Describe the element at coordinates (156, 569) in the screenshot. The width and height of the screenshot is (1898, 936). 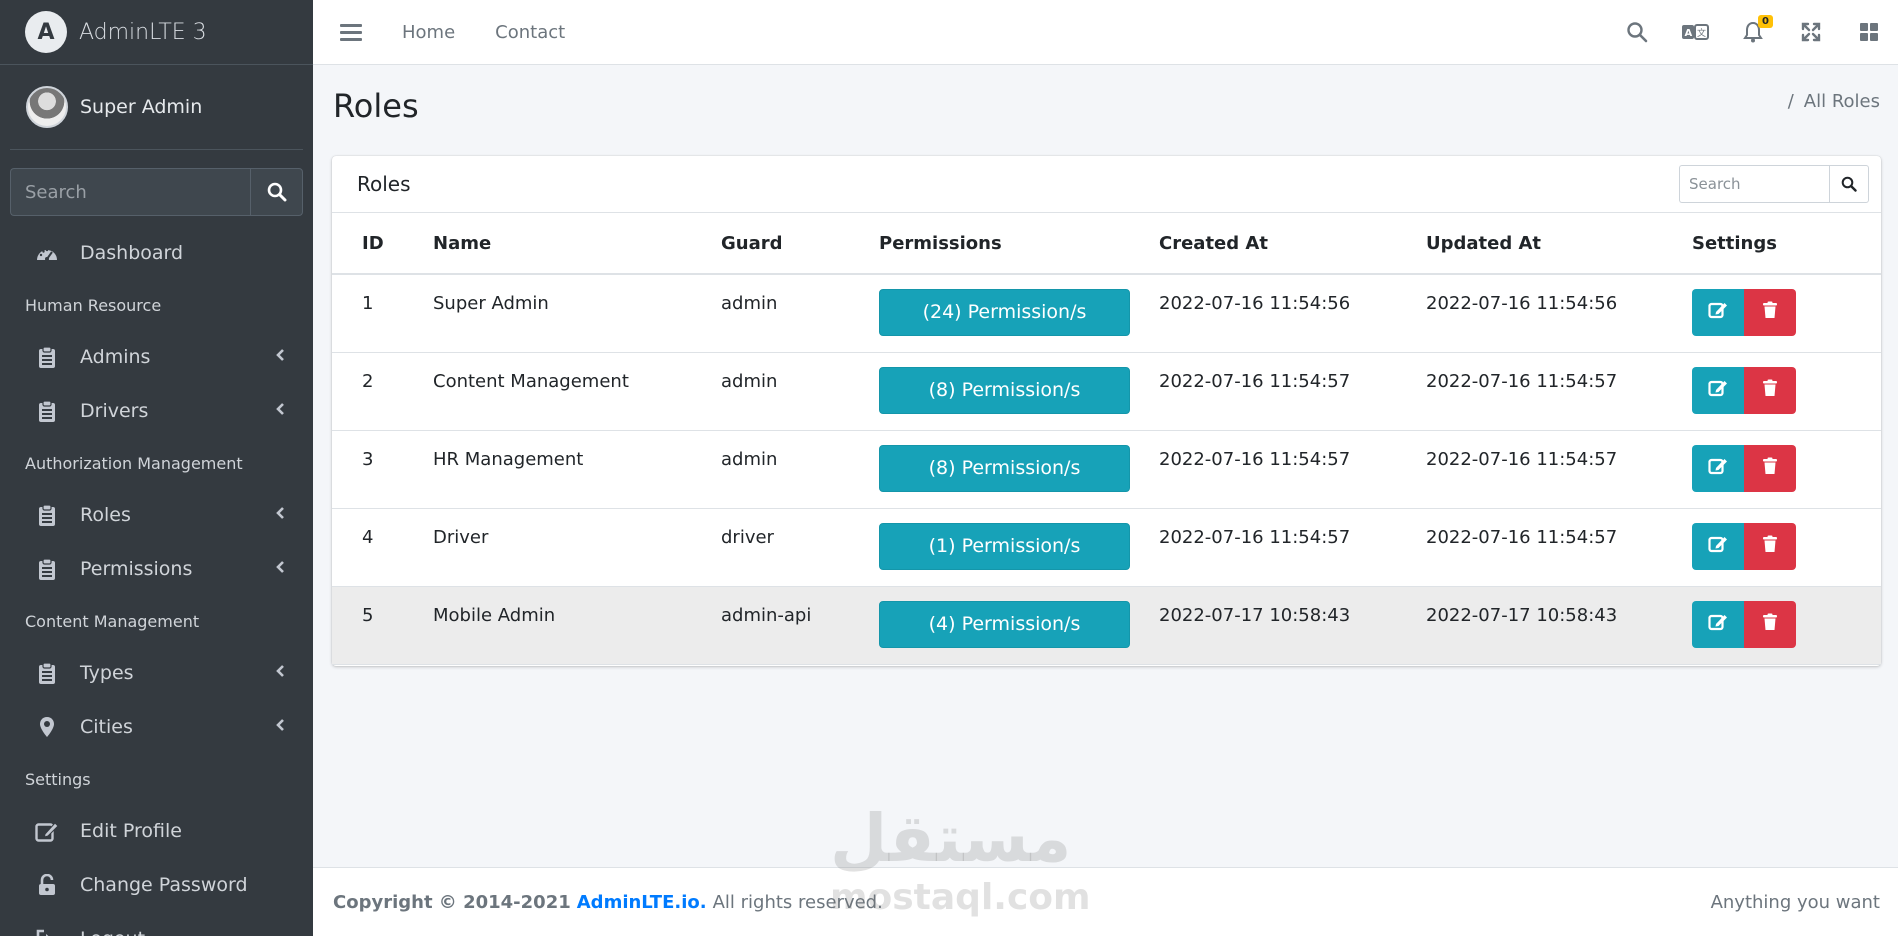
I see `sidebar-item-permissions: Permissions` at that location.